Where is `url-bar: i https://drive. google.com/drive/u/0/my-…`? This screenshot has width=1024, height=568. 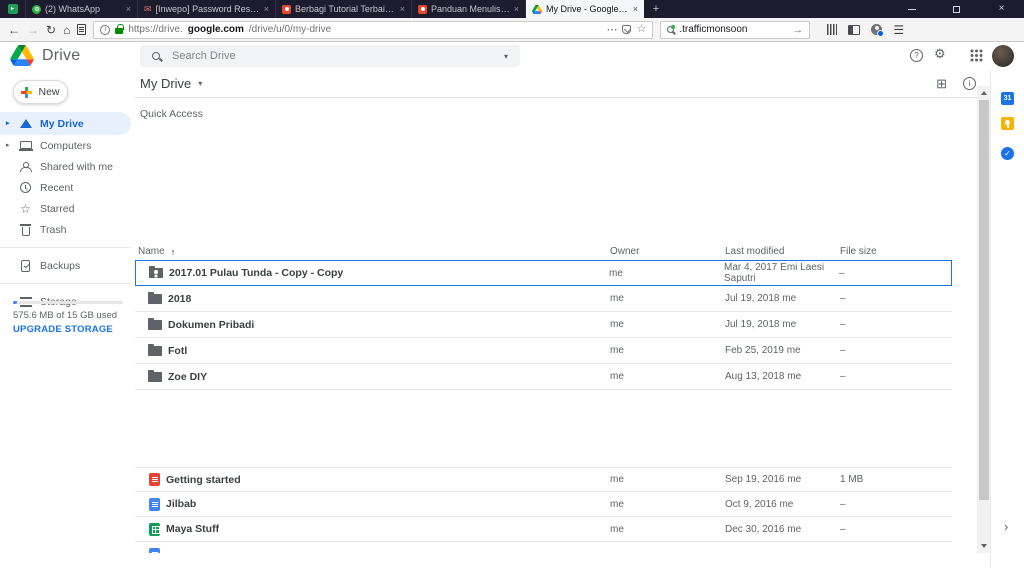
url-bar: i https://drive. google.com/drive/u/0/my-… is located at coordinates (373, 29).